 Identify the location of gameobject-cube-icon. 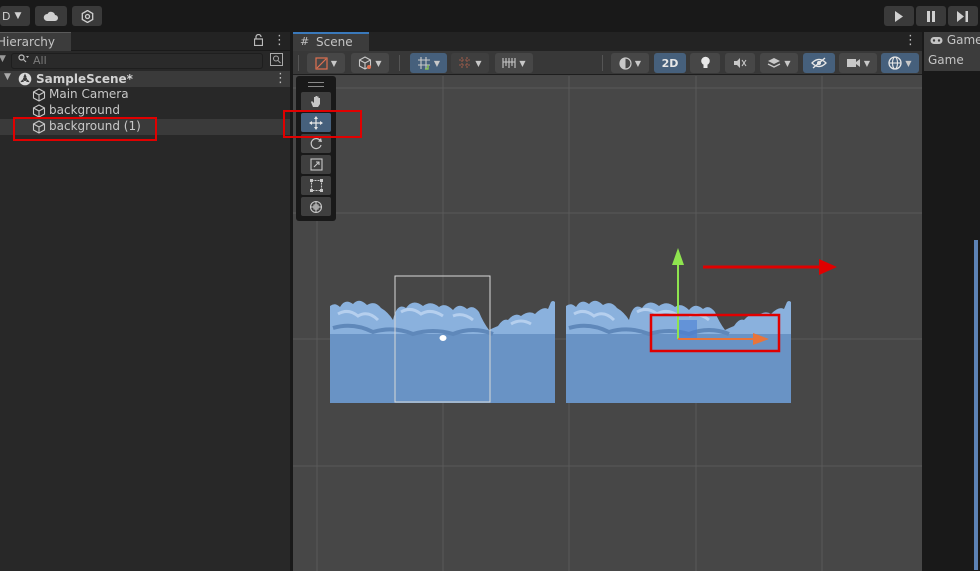
(39, 111).